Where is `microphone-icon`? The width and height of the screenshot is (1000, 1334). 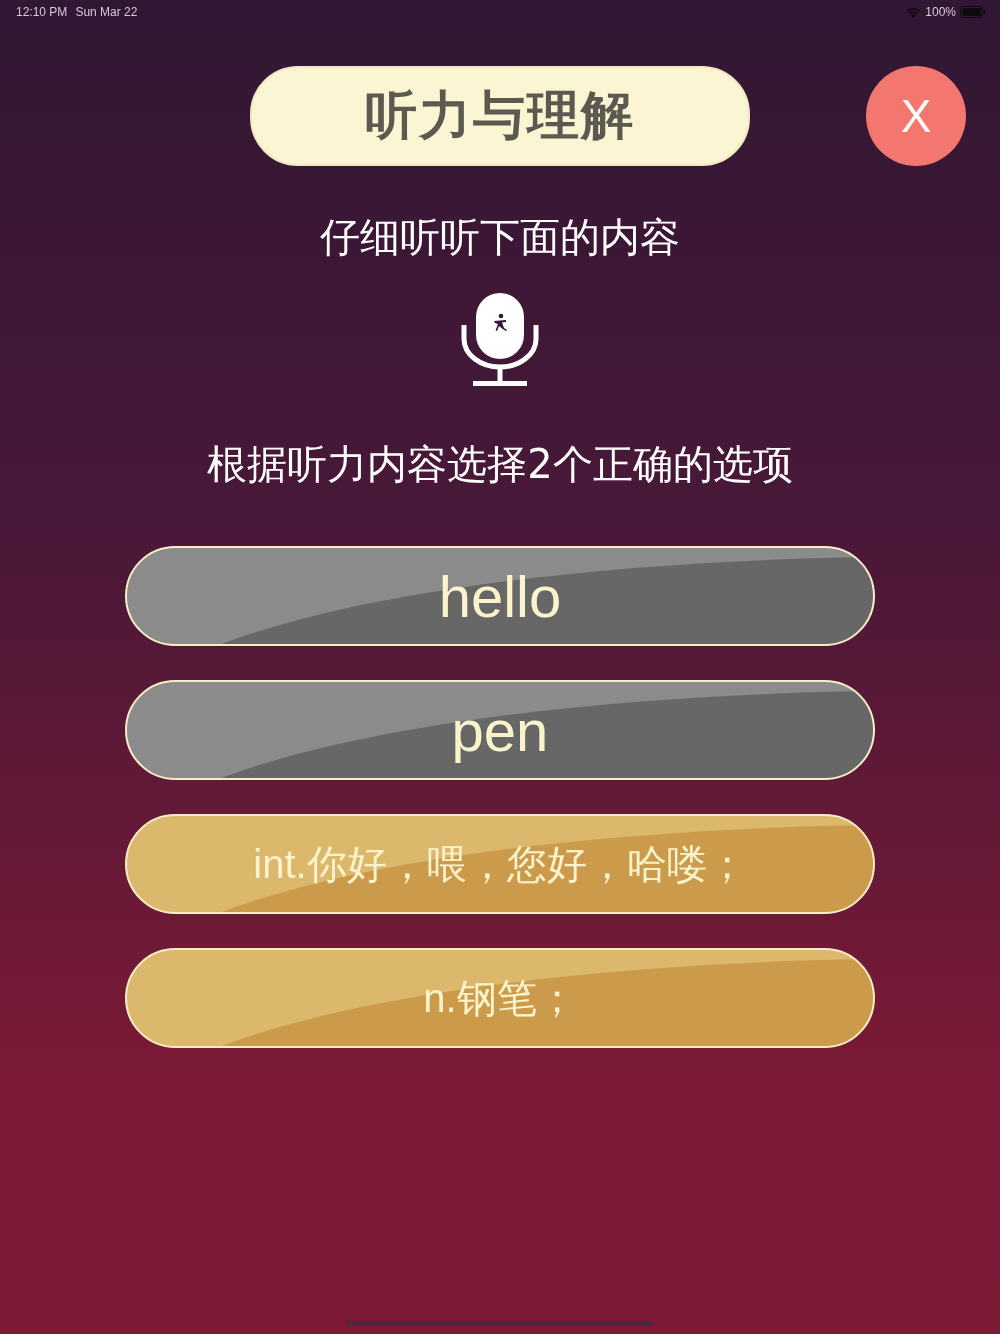
microphone-icon is located at coordinates (500, 341).